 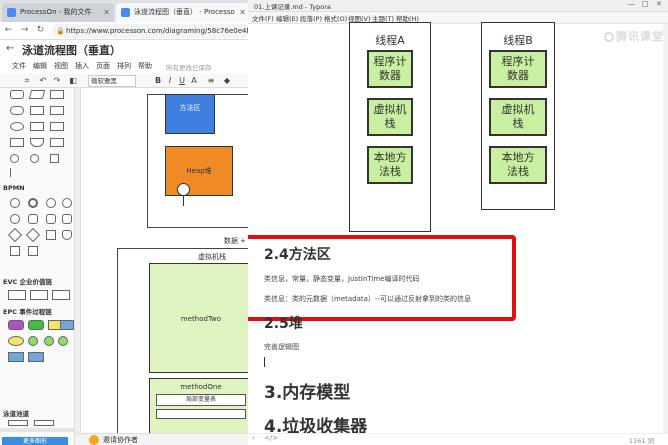 What do you see at coordinates (16, 357) in the screenshot?
I see `shape-epc-system` at bounding box center [16, 357].